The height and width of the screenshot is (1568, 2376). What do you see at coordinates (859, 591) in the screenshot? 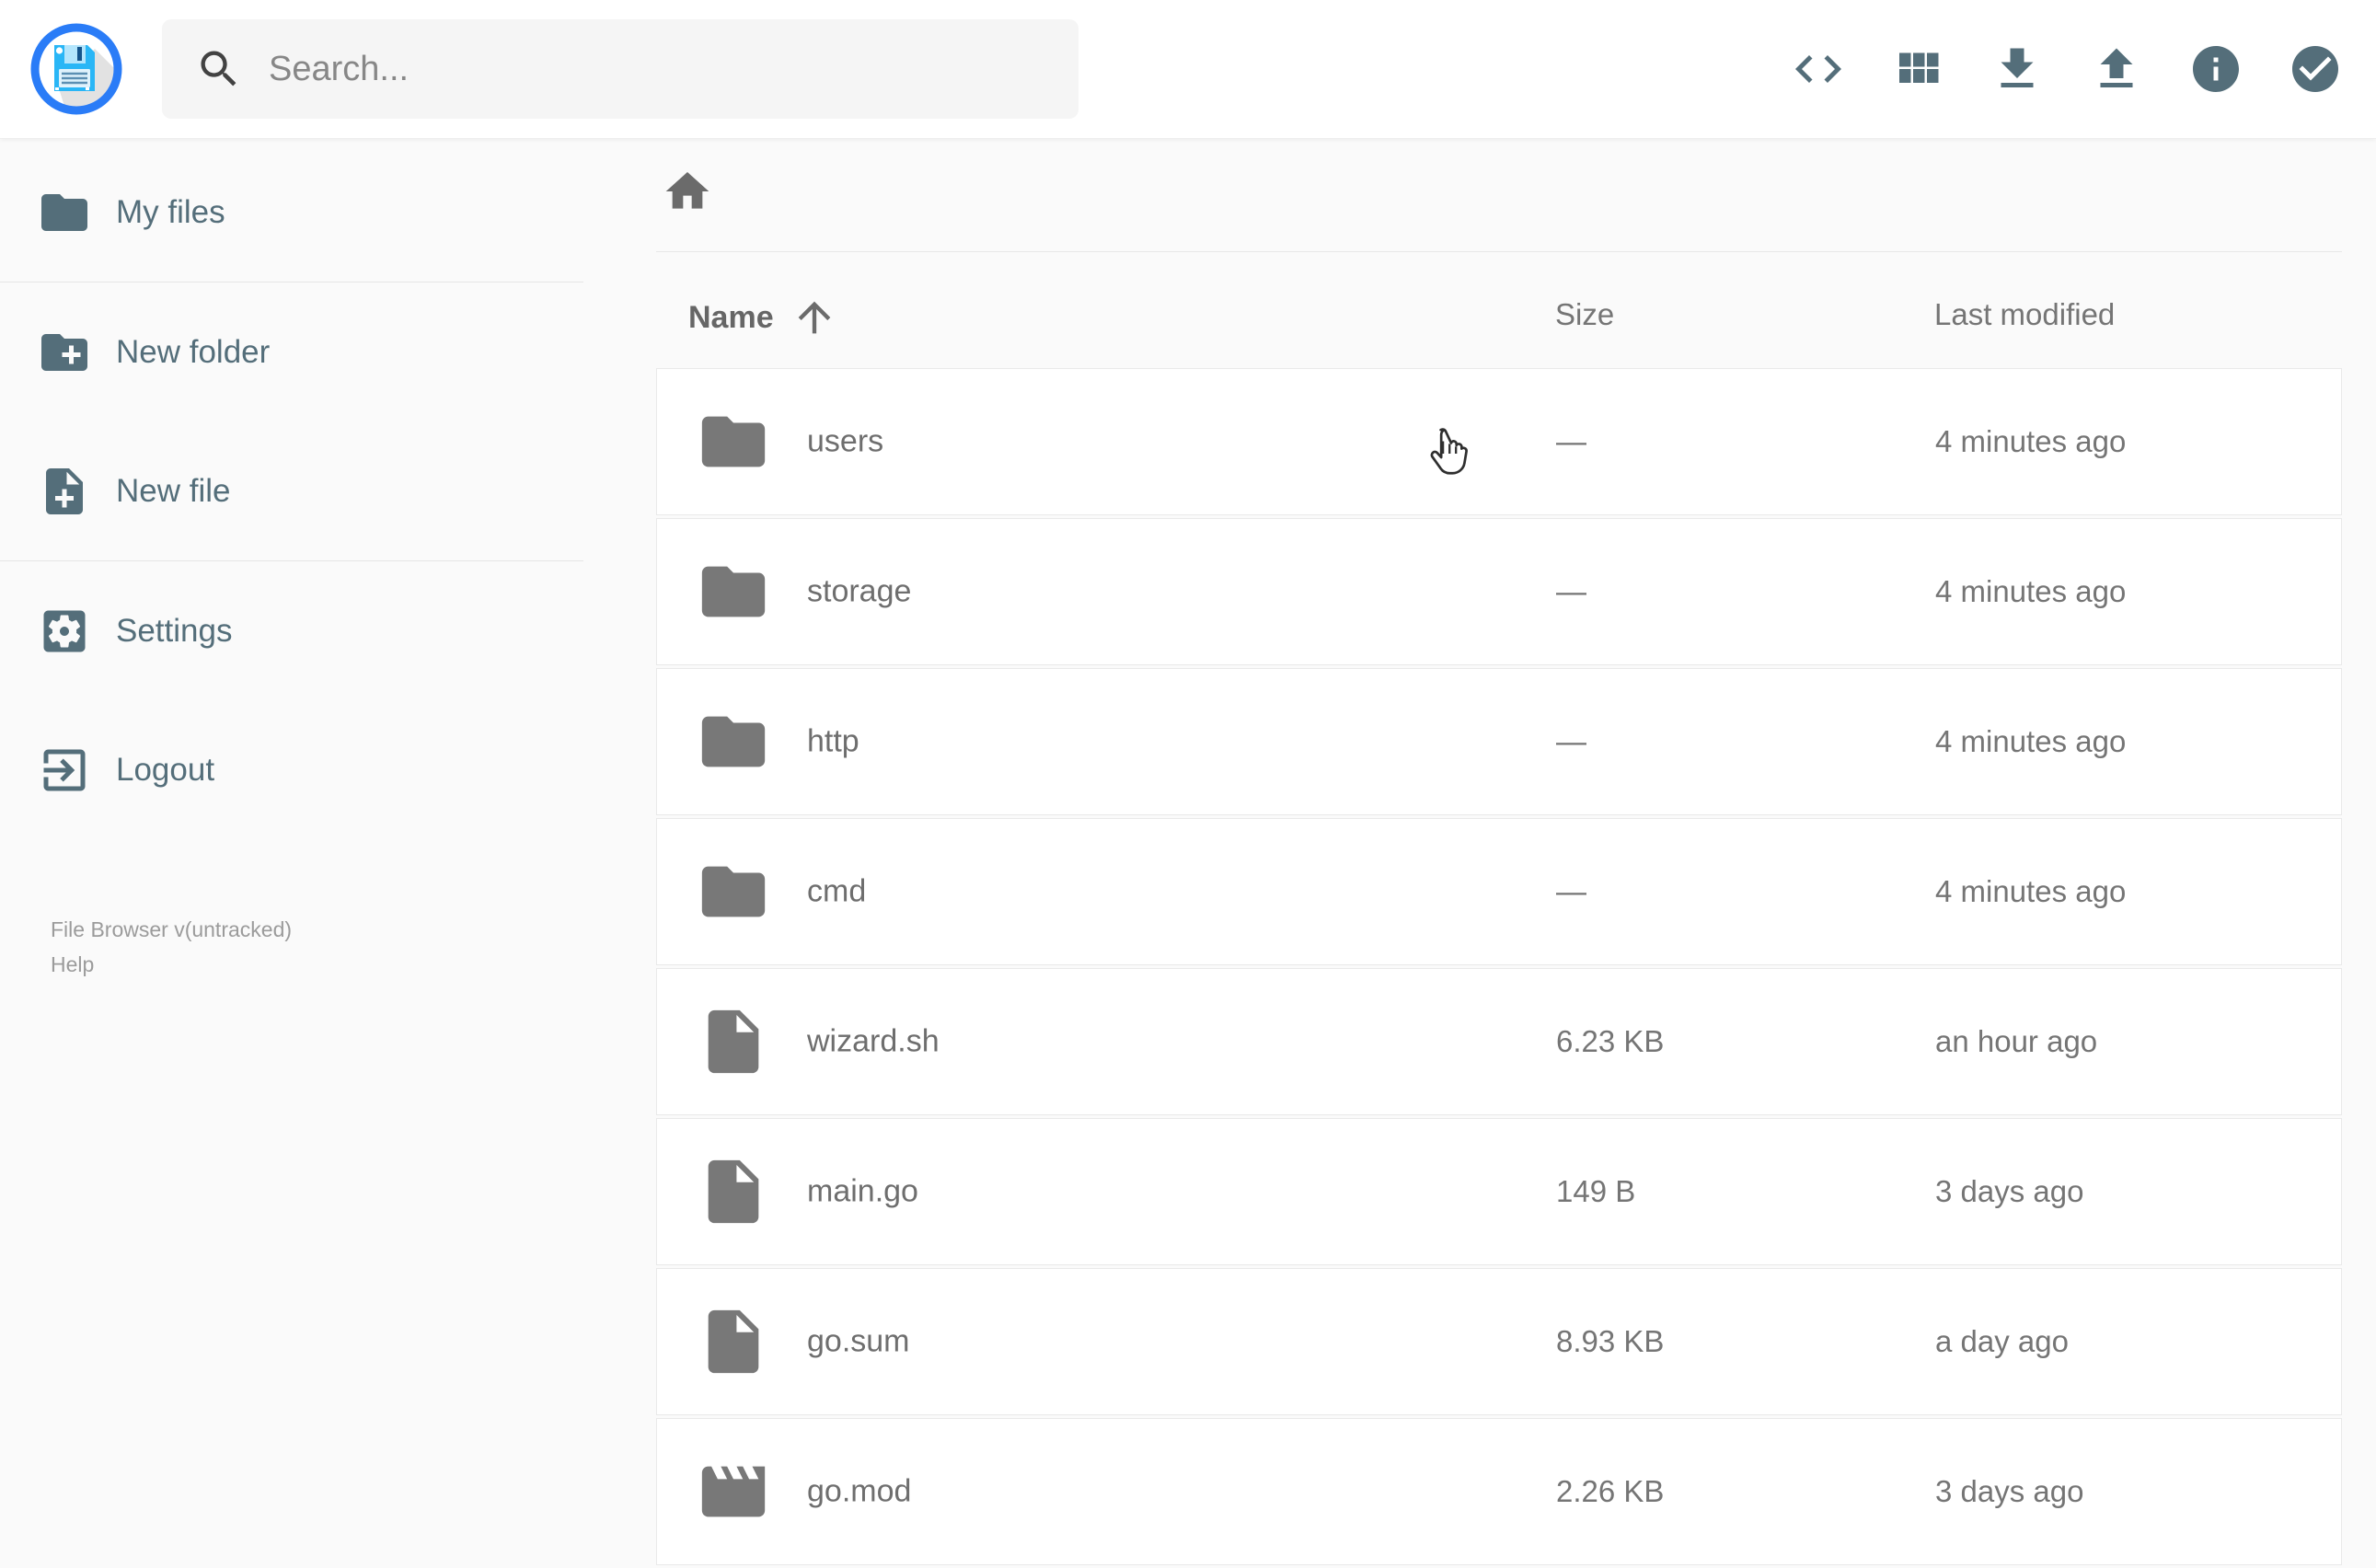
I see `file-name: storage` at bounding box center [859, 591].